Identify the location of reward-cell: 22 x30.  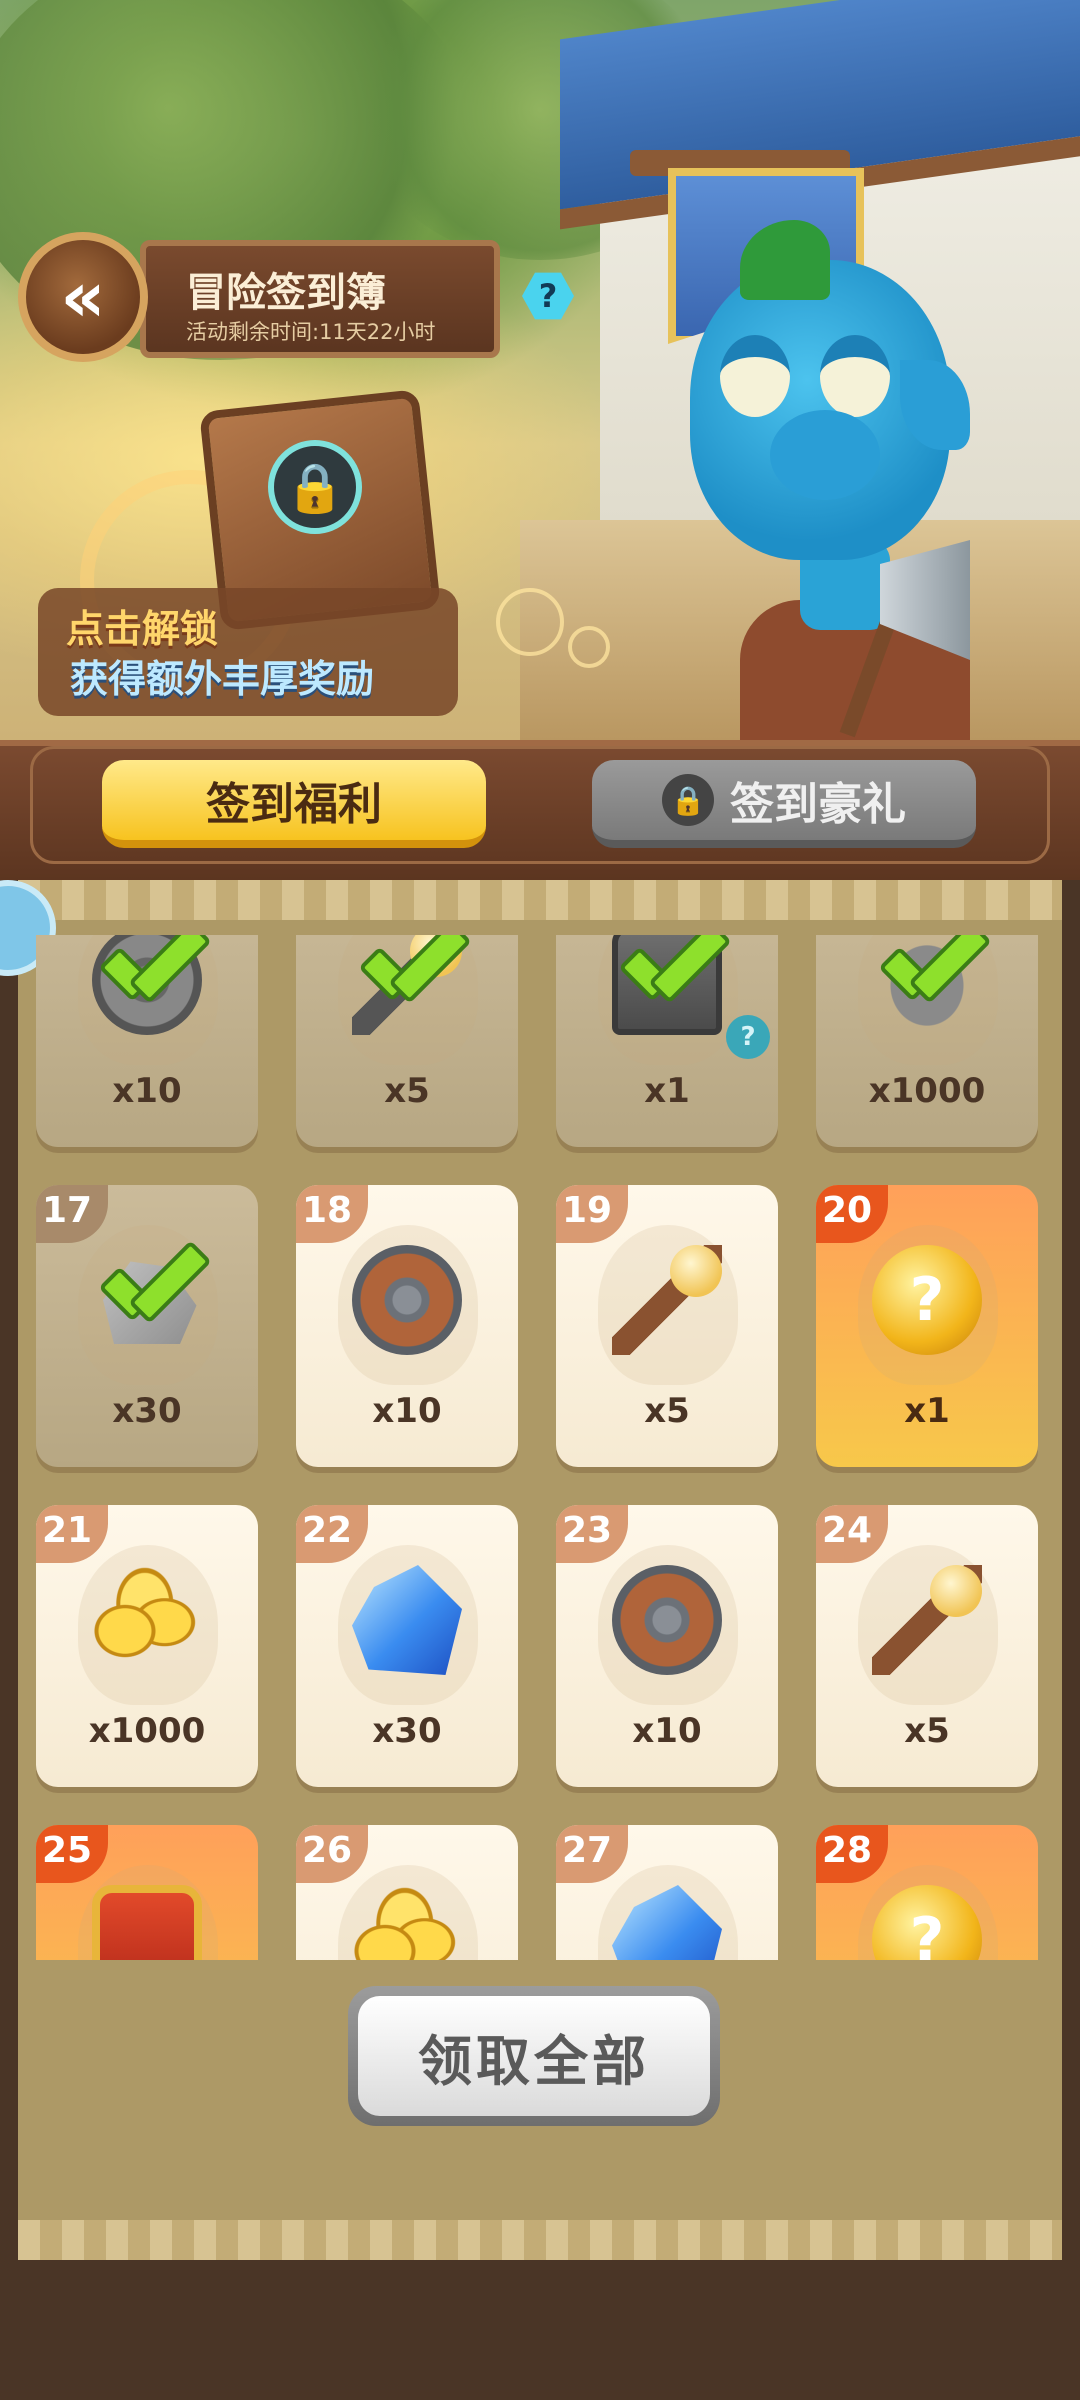
(407, 1646).